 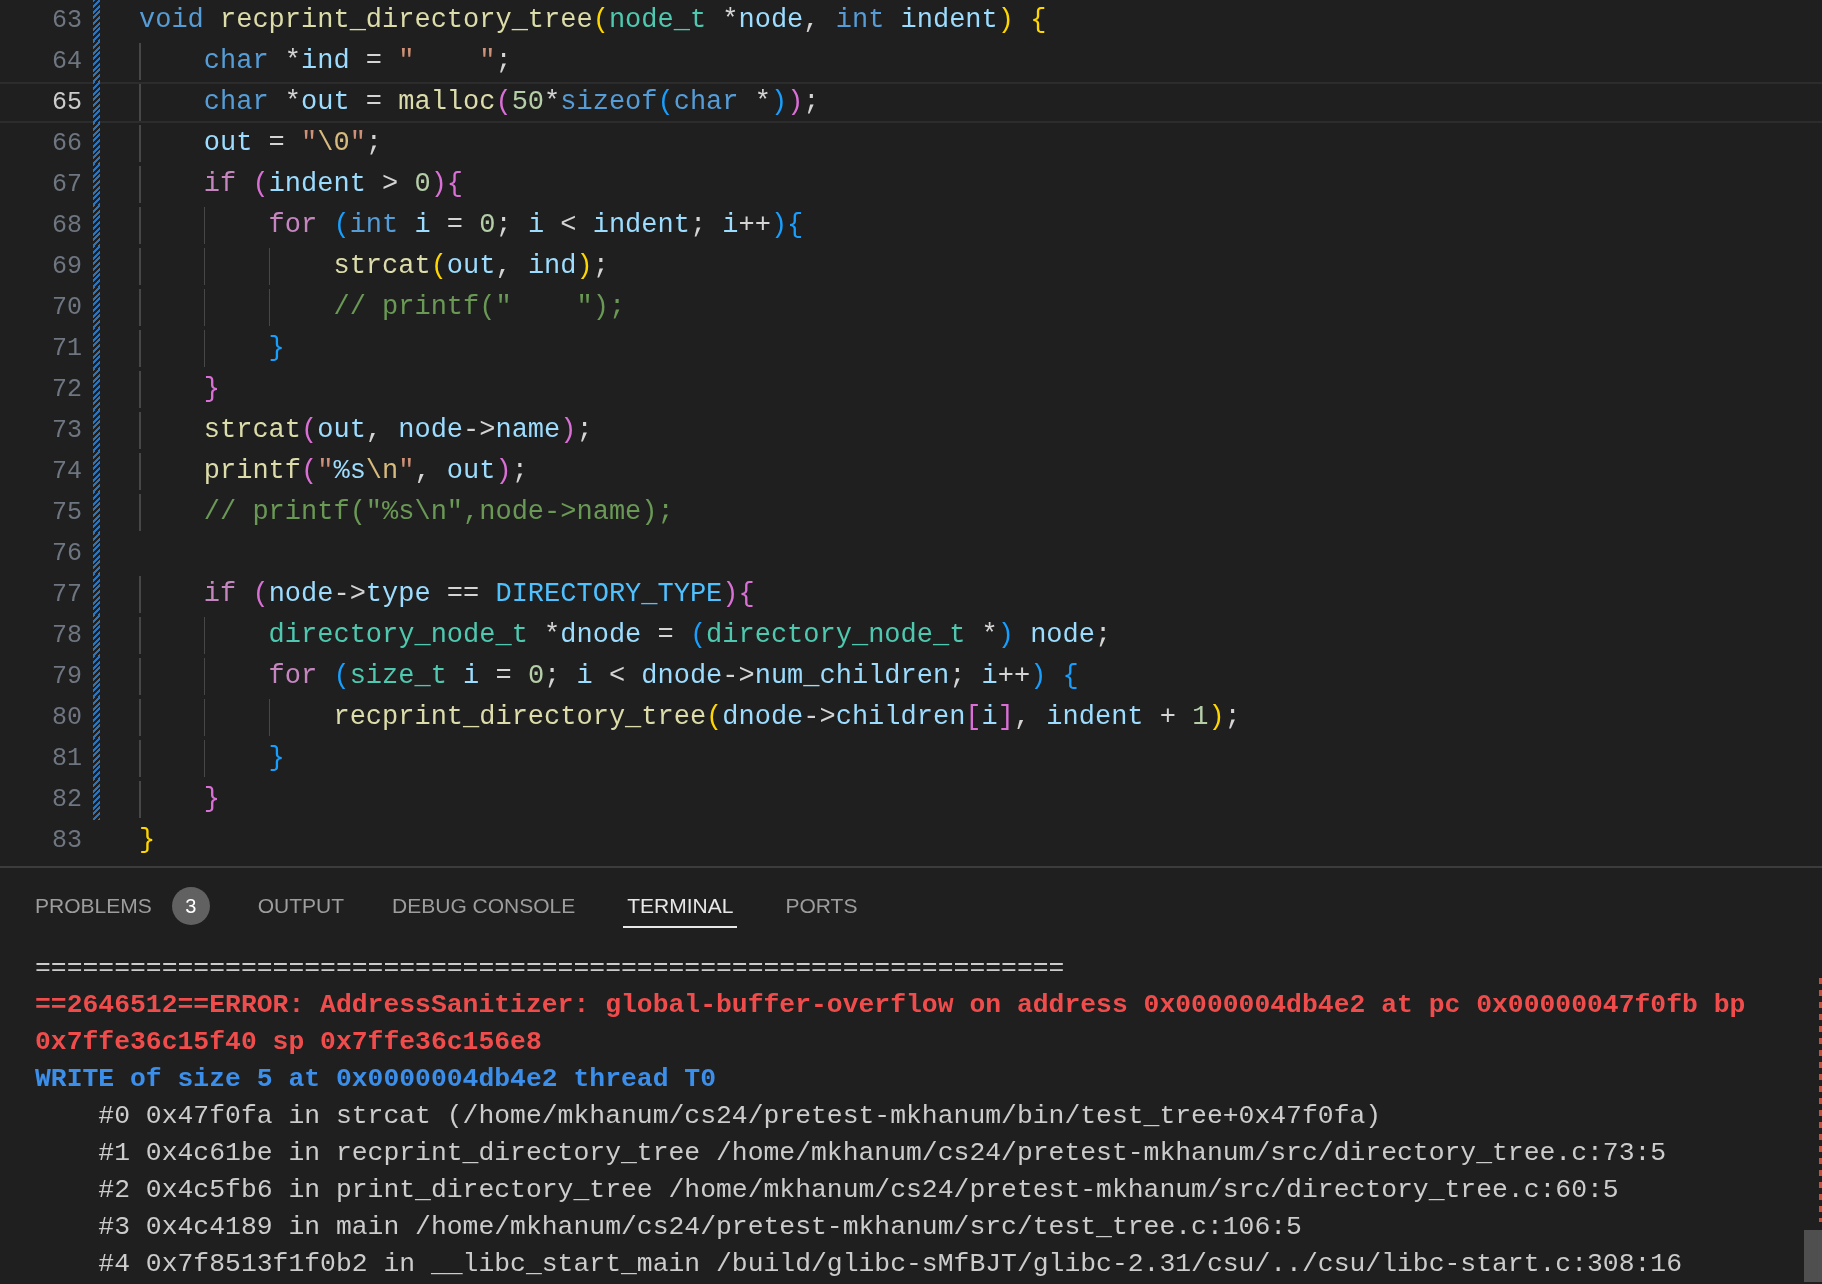 I want to click on line-number: 64, so click(x=66, y=61).